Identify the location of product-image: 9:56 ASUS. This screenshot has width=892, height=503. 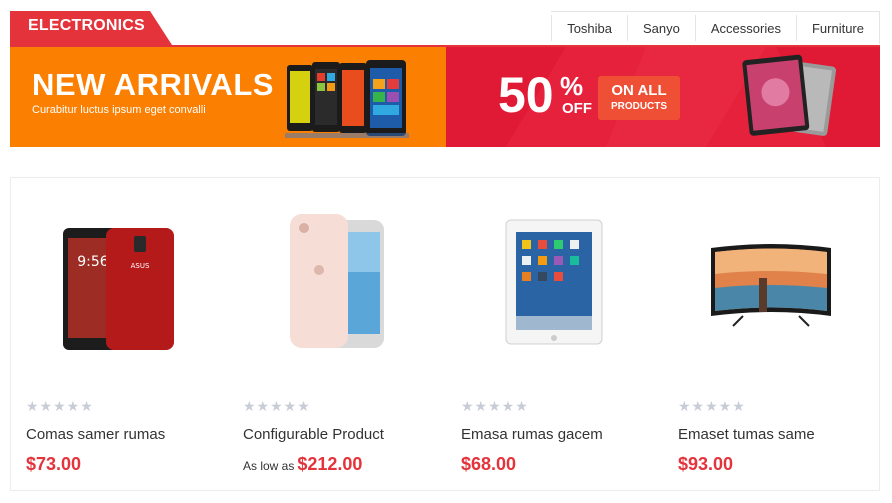
(111, 283).